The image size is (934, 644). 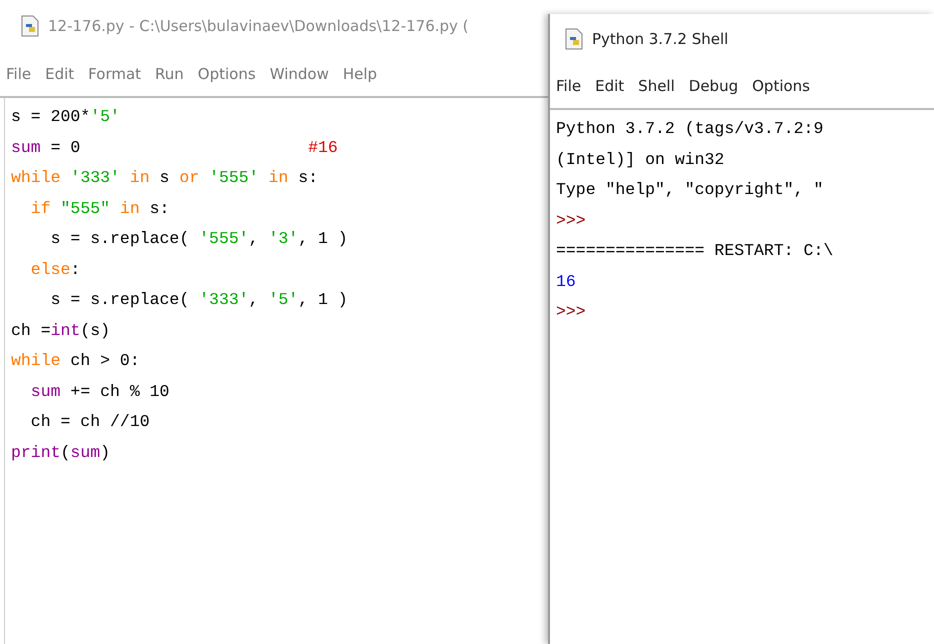 What do you see at coordinates (299, 74) in the screenshot?
I see `menu-item: Window` at bounding box center [299, 74].